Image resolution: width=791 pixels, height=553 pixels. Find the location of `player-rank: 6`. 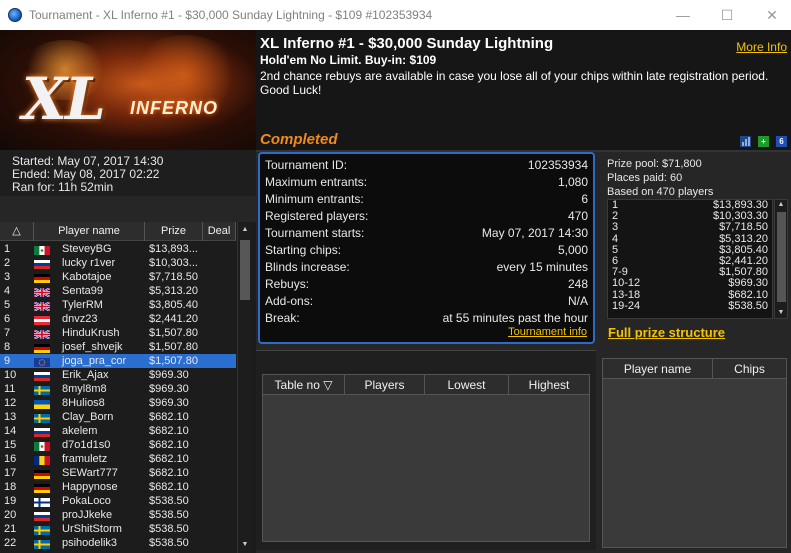

player-rank: 6 is located at coordinates (7, 319).